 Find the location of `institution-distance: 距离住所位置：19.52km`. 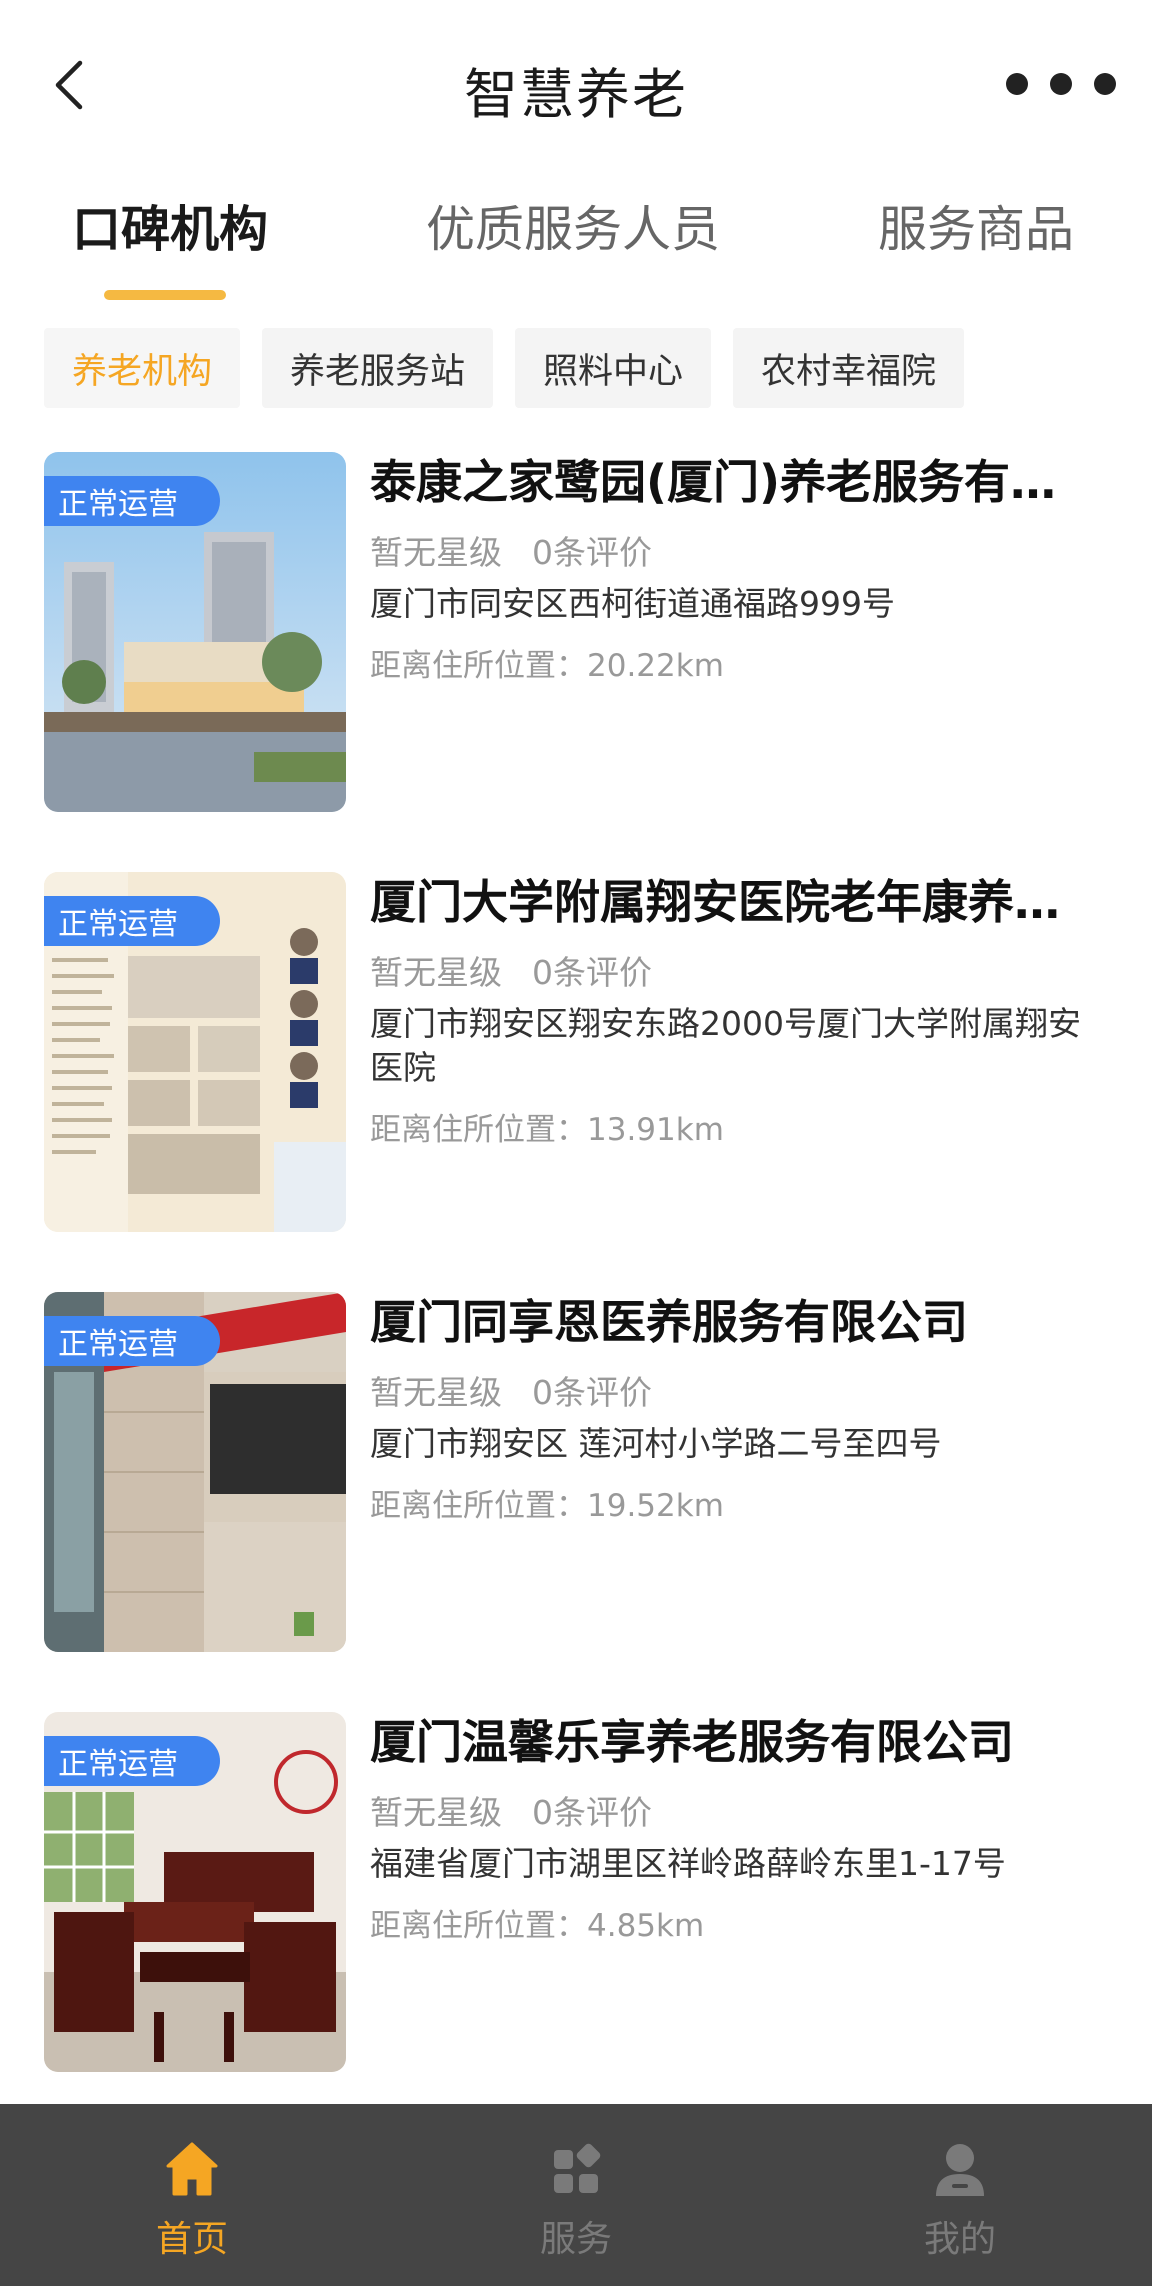

institution-distance: 距离住所位置：19.52km is located at coordinates (547, 1506).